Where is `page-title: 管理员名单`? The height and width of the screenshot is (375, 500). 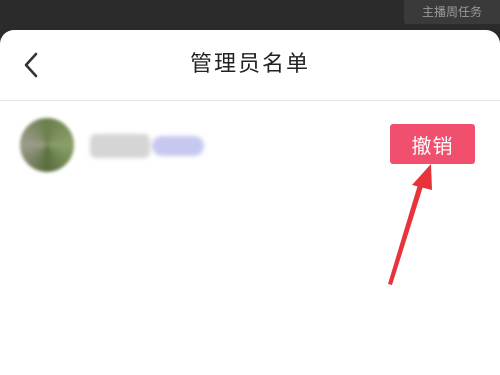 page-title: 管理员名单 is located at coordinates (249, 64).